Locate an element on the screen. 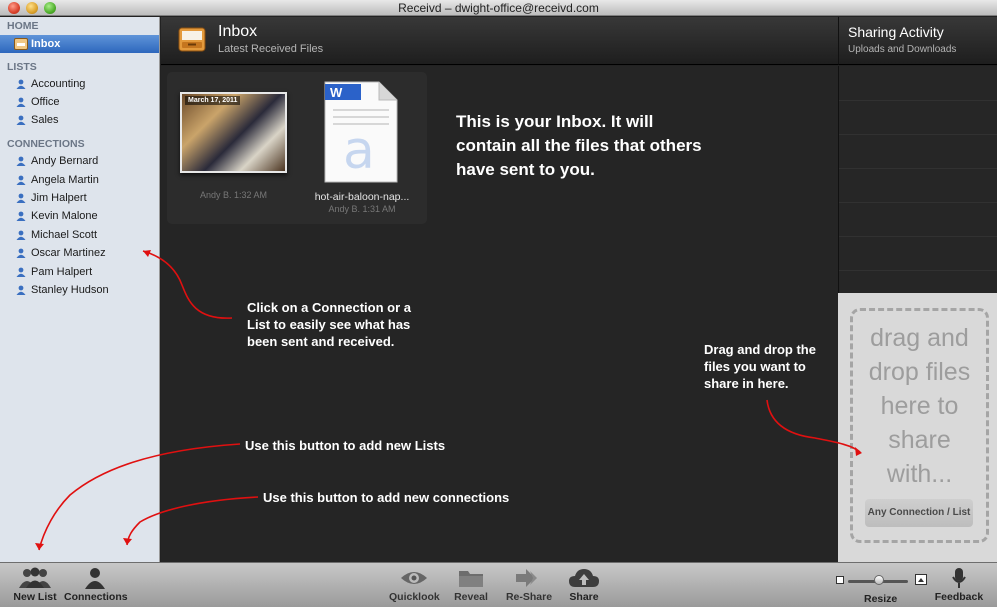 The height and width of the screenshot is (607, 997). reshare-label: Re-Share is located at coordinates (529, 597).